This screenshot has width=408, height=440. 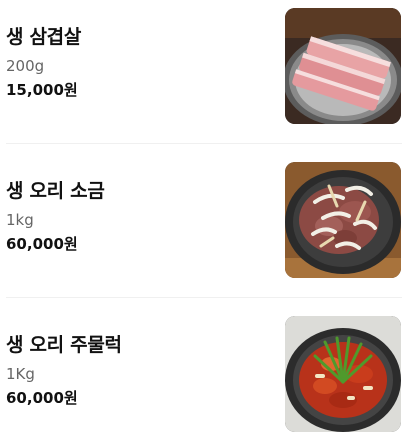 I want to click on spicy-duck-photo, so click(x=343, y=374).